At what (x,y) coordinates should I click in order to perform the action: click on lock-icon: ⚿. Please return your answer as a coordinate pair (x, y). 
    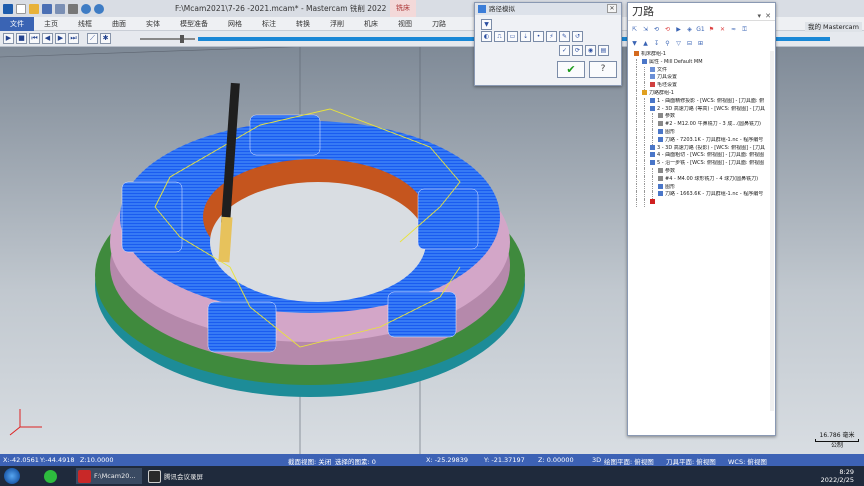
    Looking at the image, I should click on (744, 29).